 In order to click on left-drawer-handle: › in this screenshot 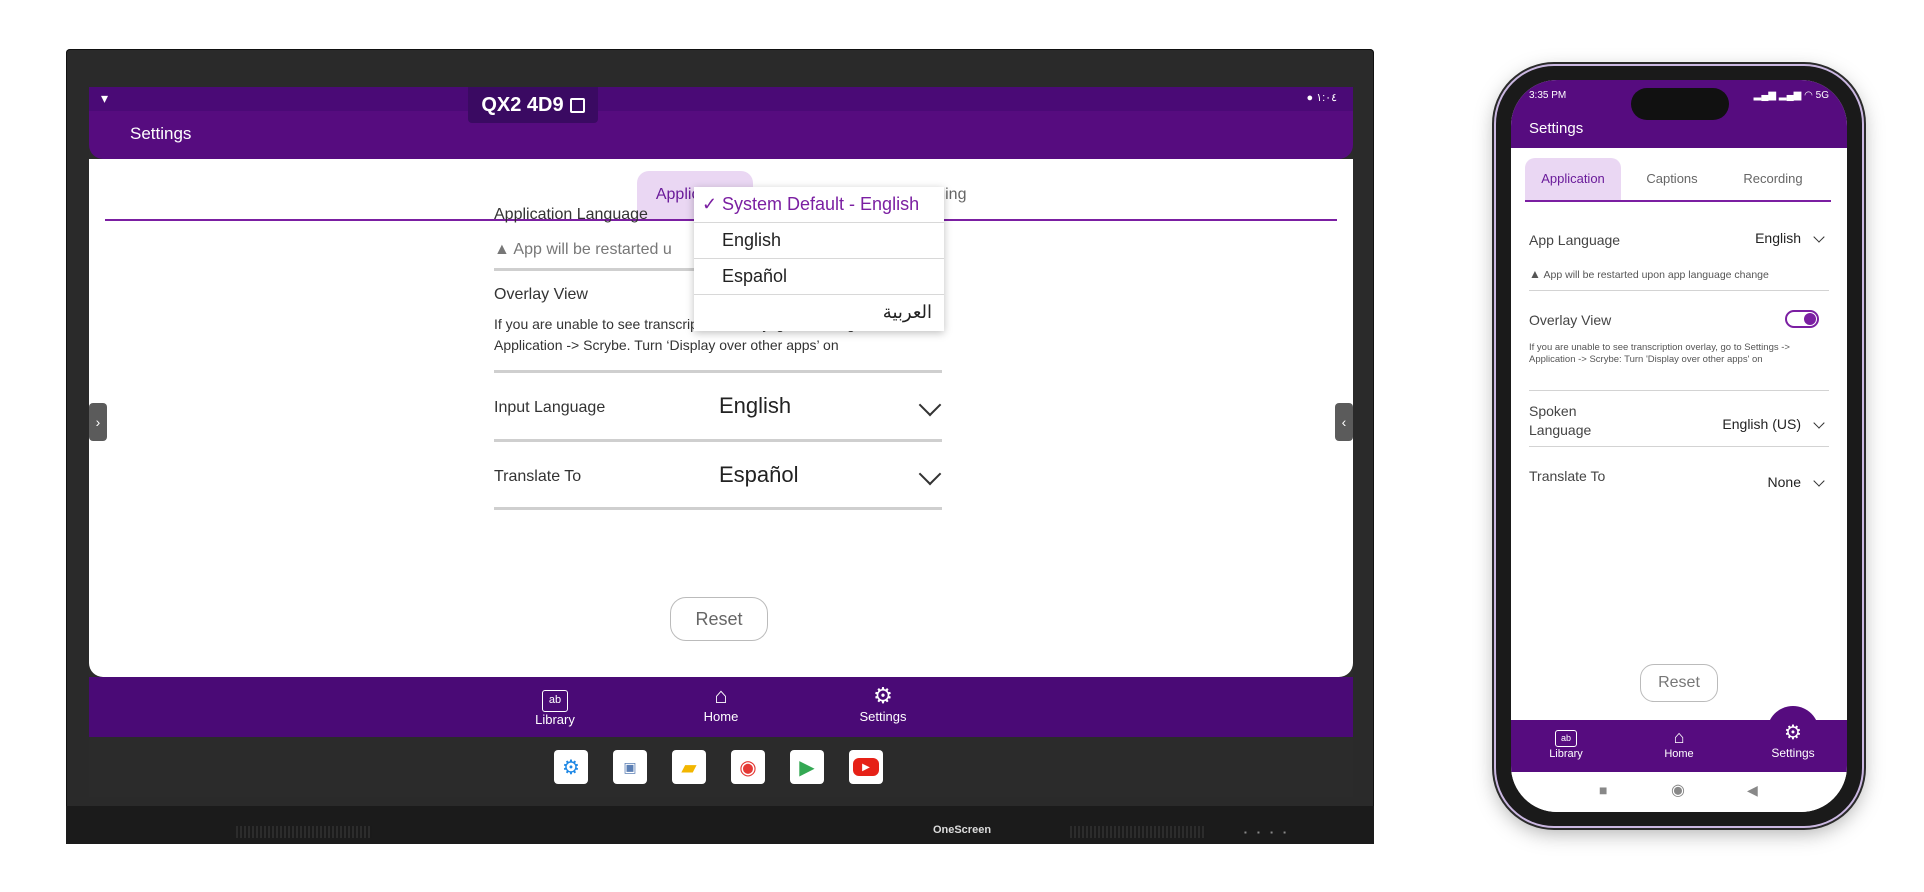, I will do `click(98, 422)`.